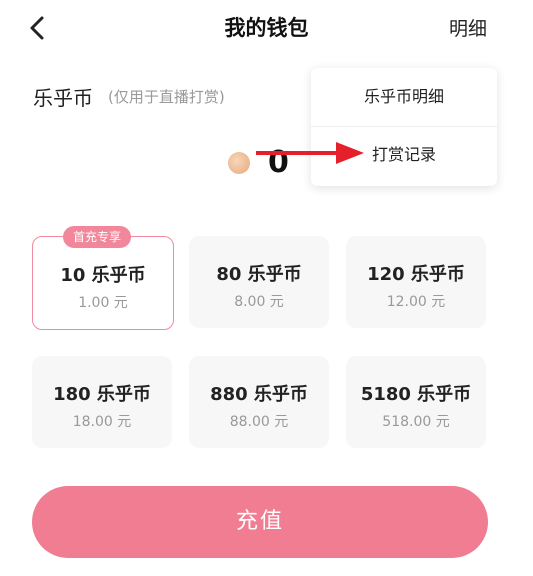 The height and width of the screenshot is (576, 533). Describe the element at coordinates (259, 302) in the screenshot. I see `package-price: 8.00 元` at that location.